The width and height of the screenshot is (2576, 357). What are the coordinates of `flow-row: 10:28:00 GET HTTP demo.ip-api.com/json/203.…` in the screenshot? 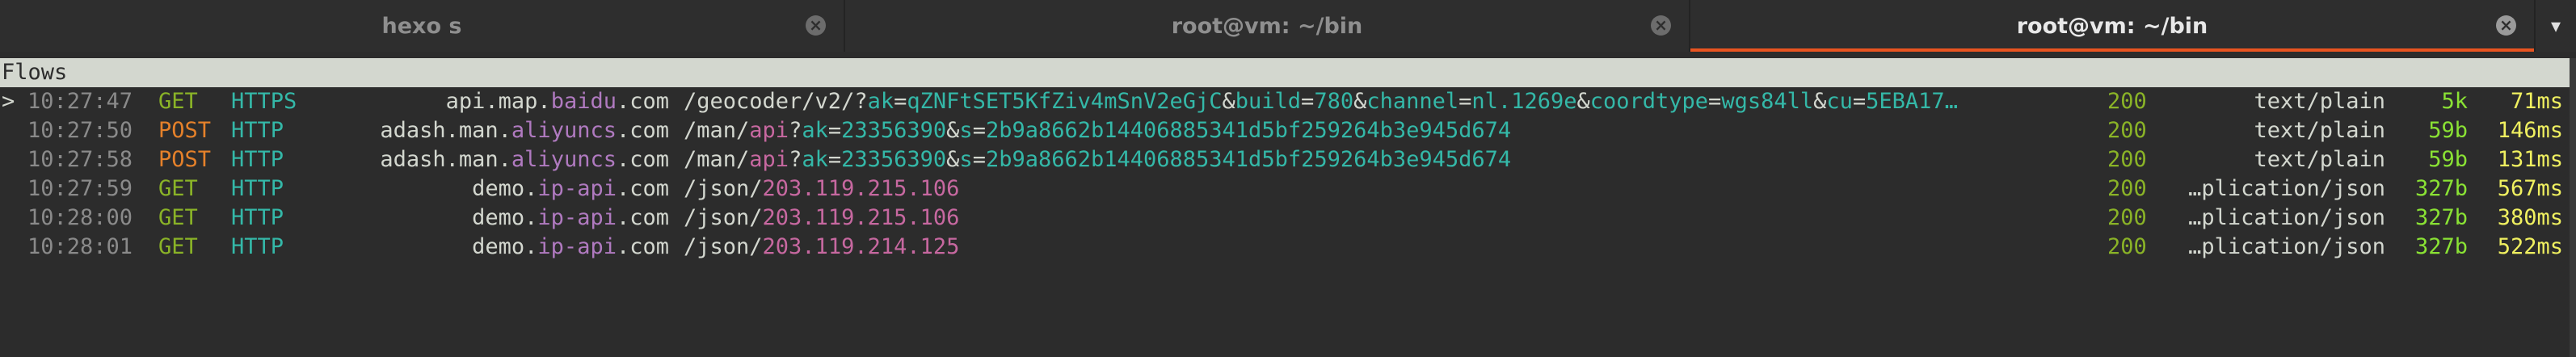 It's located at (1285, 218).